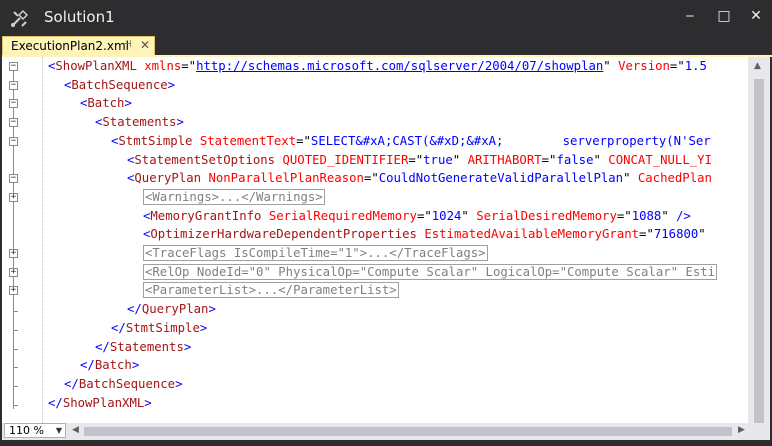  What do you see at coordinates (759, 251) in the screenshot?
I see `vertical-scroll-thumb` at bounding box center [759, 251].